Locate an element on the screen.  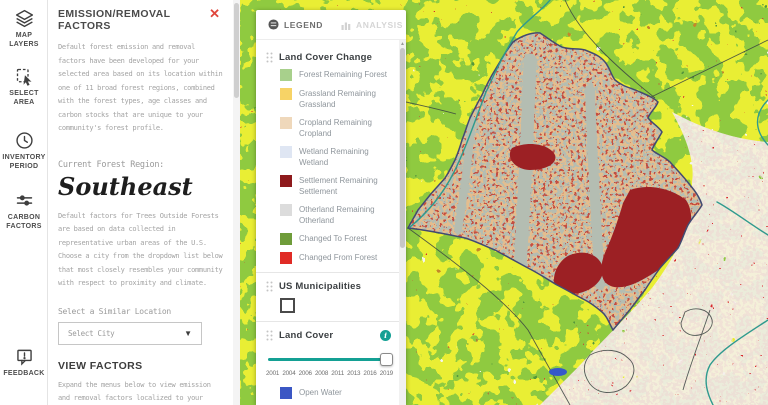
legend-item-label: Grassland Remaining Grassland is located at coordinates (337, 99).